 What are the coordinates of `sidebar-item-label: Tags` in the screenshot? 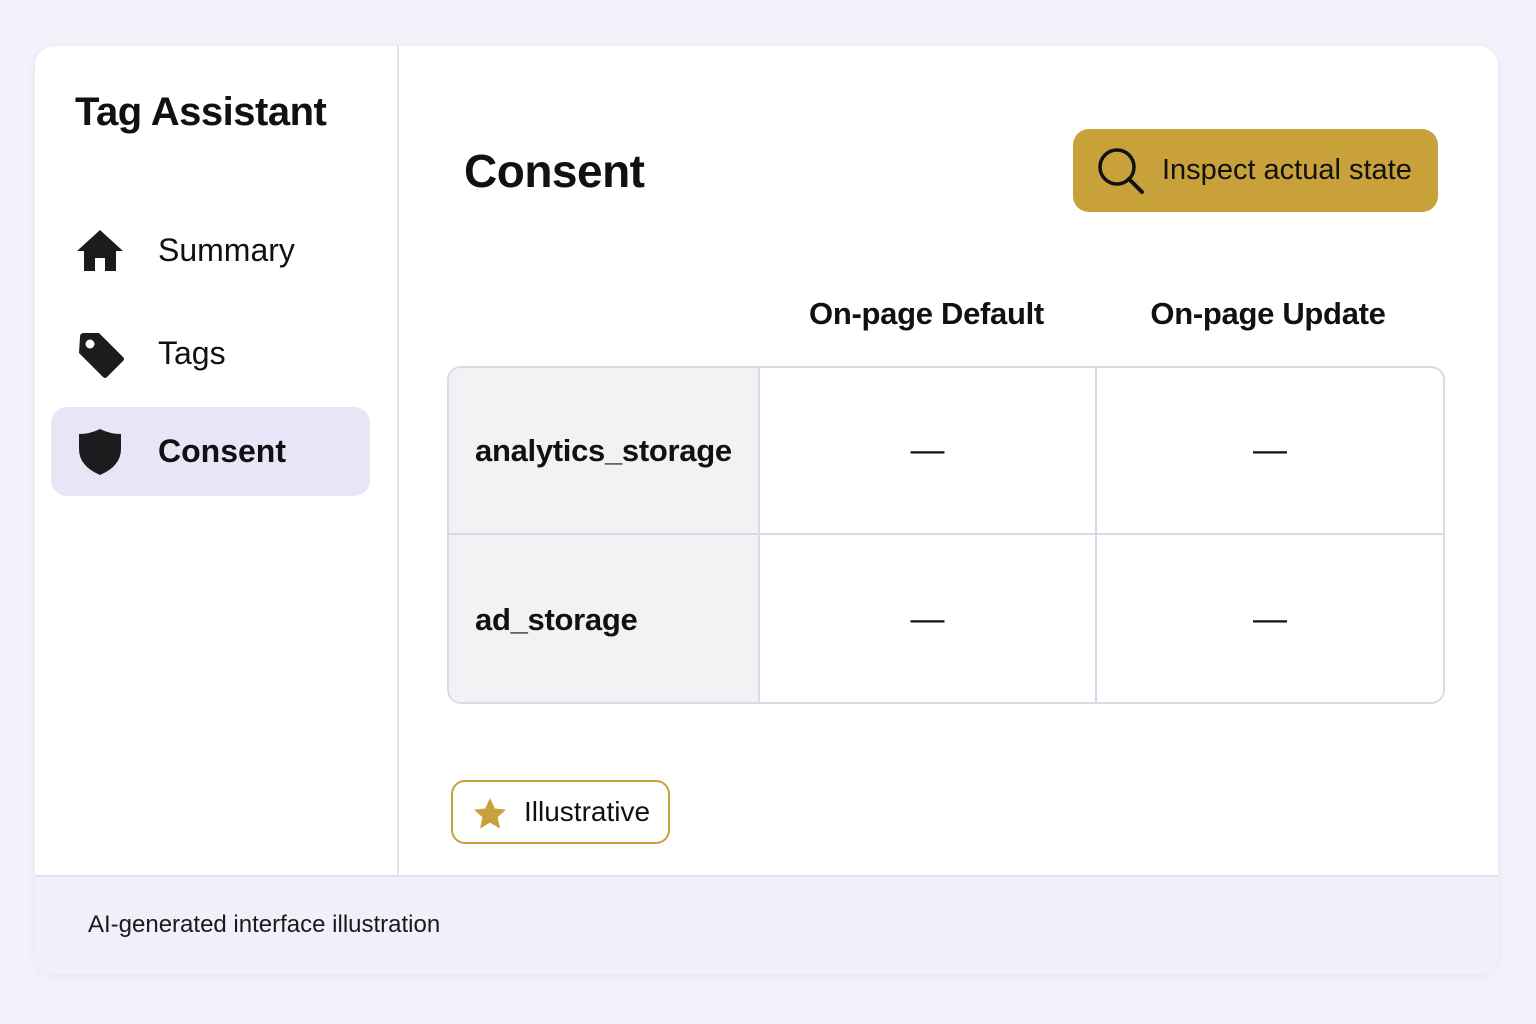 It's located at (192, 353).